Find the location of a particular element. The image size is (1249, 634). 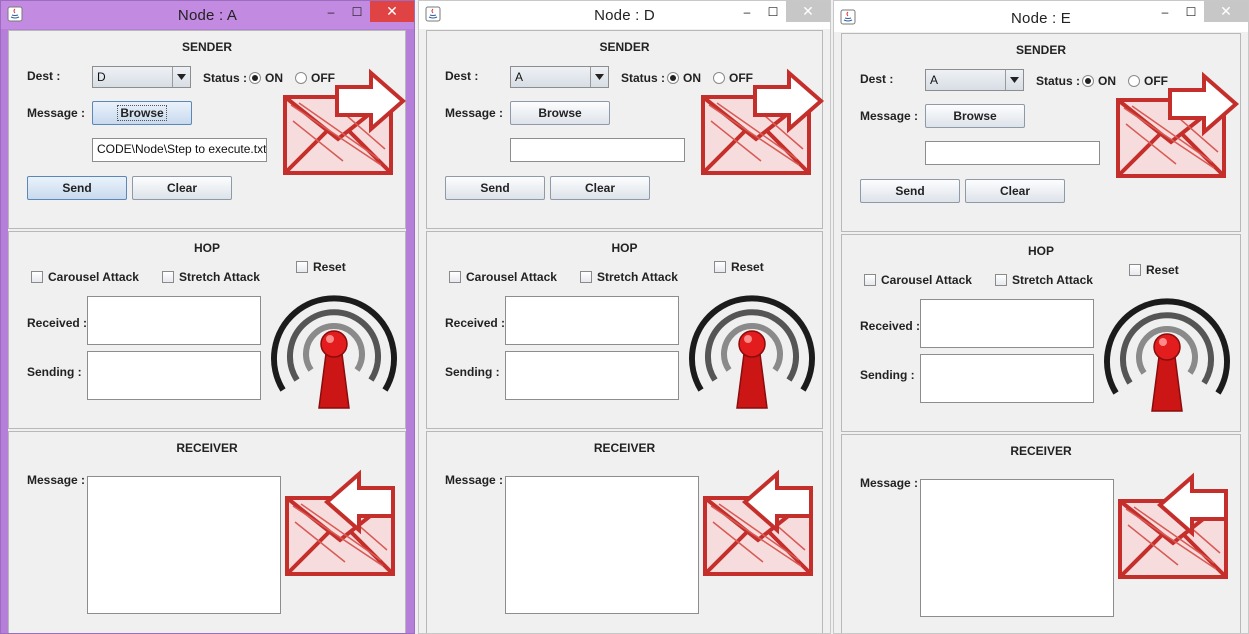

window-title: Node : A is located at coordinates (207, 15).